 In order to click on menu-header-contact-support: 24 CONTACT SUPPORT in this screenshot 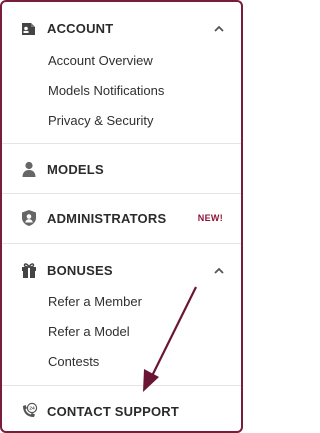, I will do `click(121, 411)`.